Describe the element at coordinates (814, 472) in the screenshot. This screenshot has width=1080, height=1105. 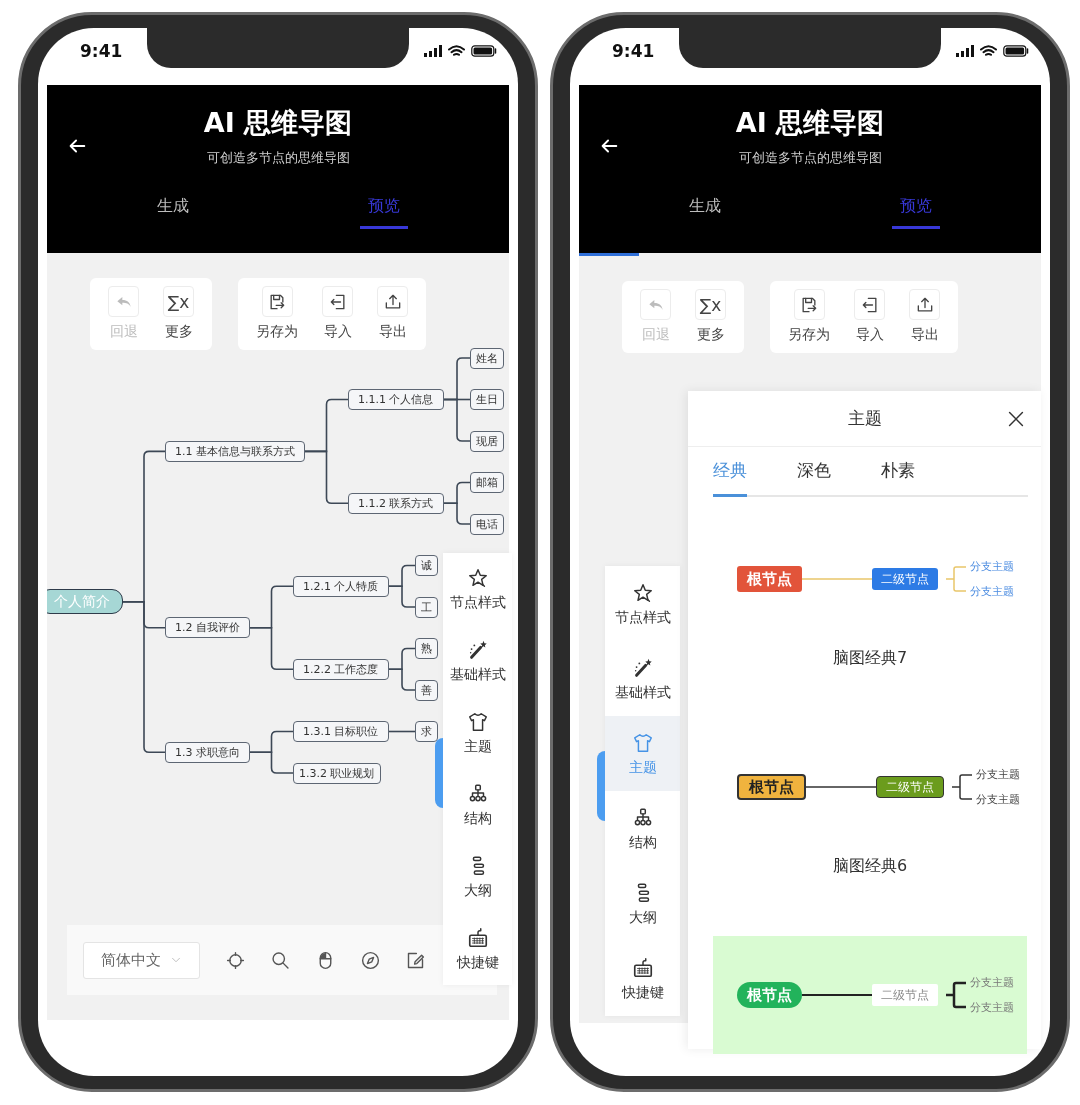
I see `tab: 深色` at that location.